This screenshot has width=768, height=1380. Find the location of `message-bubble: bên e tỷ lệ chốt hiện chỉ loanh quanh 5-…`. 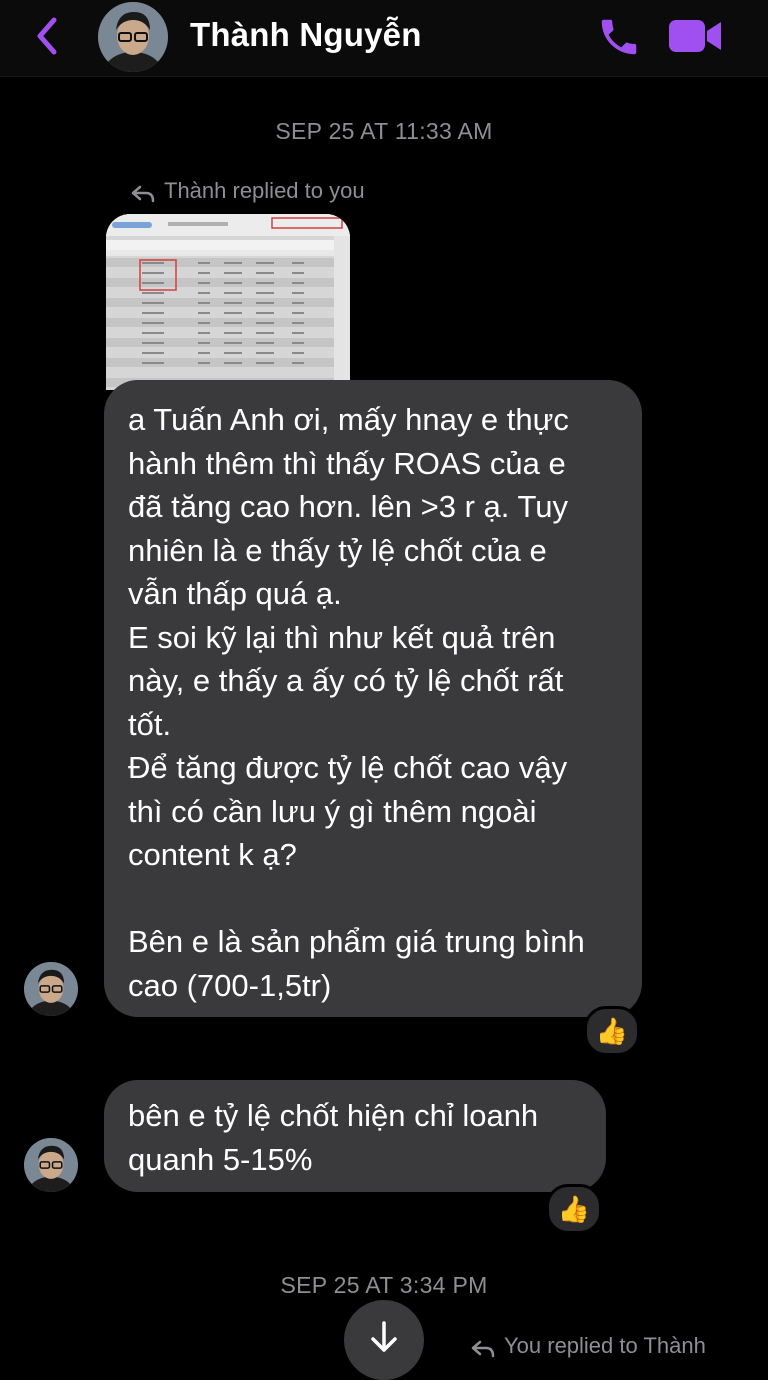

message-bubble: bên e tỷ lệ chốt hiện chỉ loanh quanh 5-… is located at coordinates (355, 1136).